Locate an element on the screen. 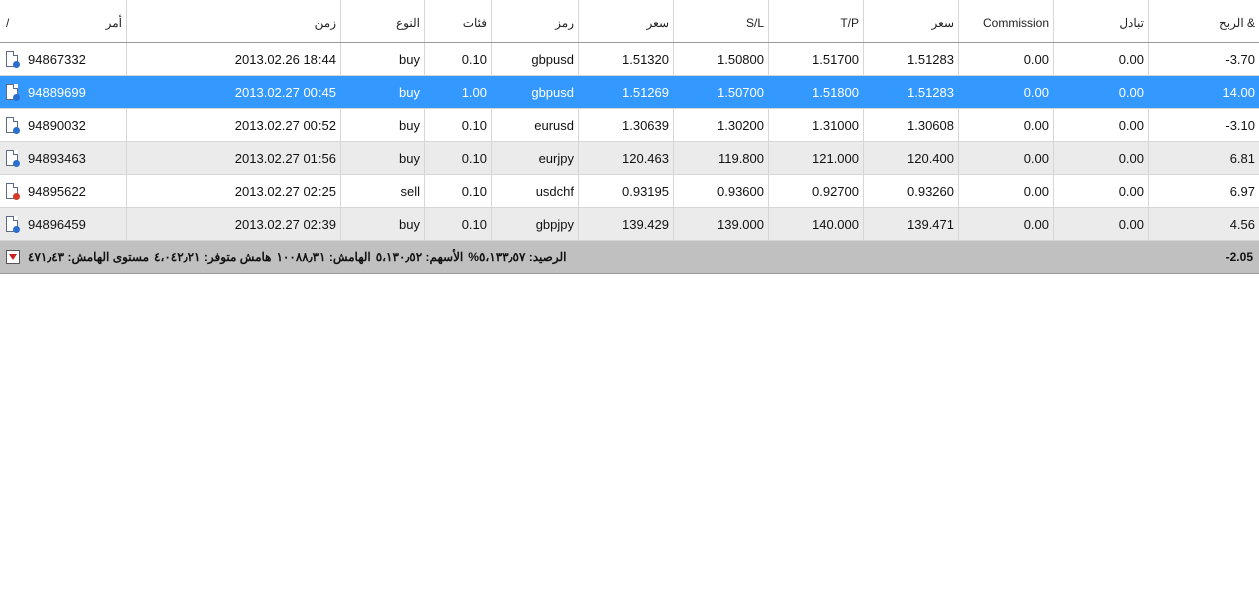 Image resolution: width=1259 pixels, height=614 pixels. free-margin: هامش متوفر: ٤،٠٤٢٫٢١ is located at coordinates (213, 257).